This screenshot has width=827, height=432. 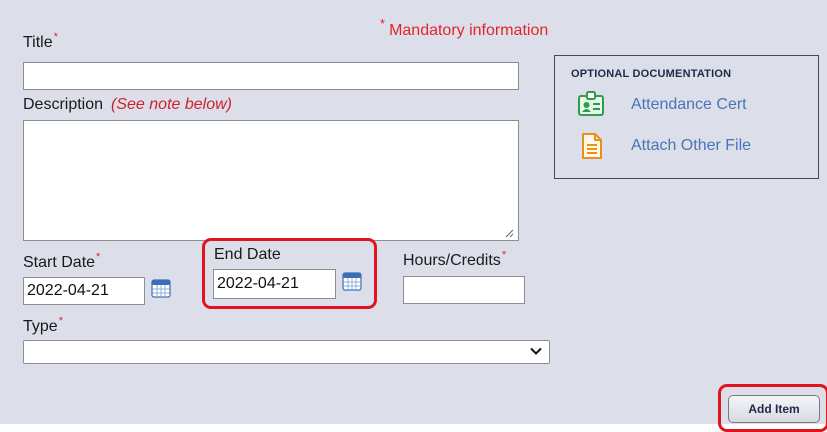 I want to click on mandatory-info-text: Mandatory information, so click(x=469, y=30).